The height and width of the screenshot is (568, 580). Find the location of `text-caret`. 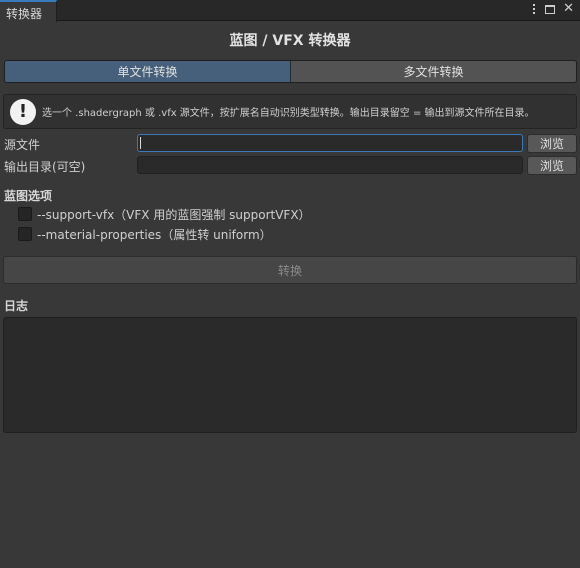

text-caret is located at coordinates (140, 143).